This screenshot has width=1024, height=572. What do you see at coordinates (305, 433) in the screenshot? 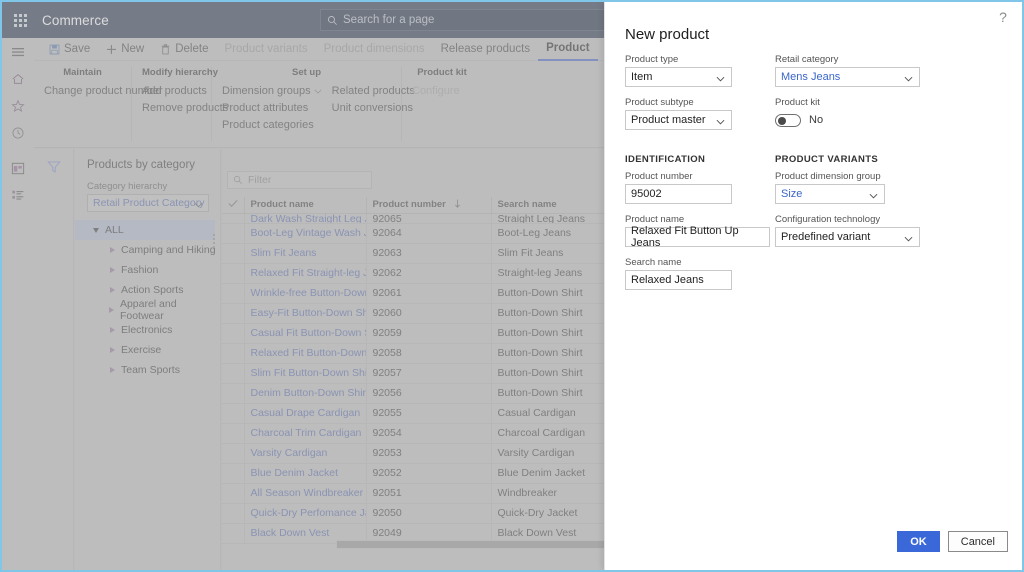
I see `cell-product-name: Charcoal Trim Cardigan` at bounding box center [305, 433].